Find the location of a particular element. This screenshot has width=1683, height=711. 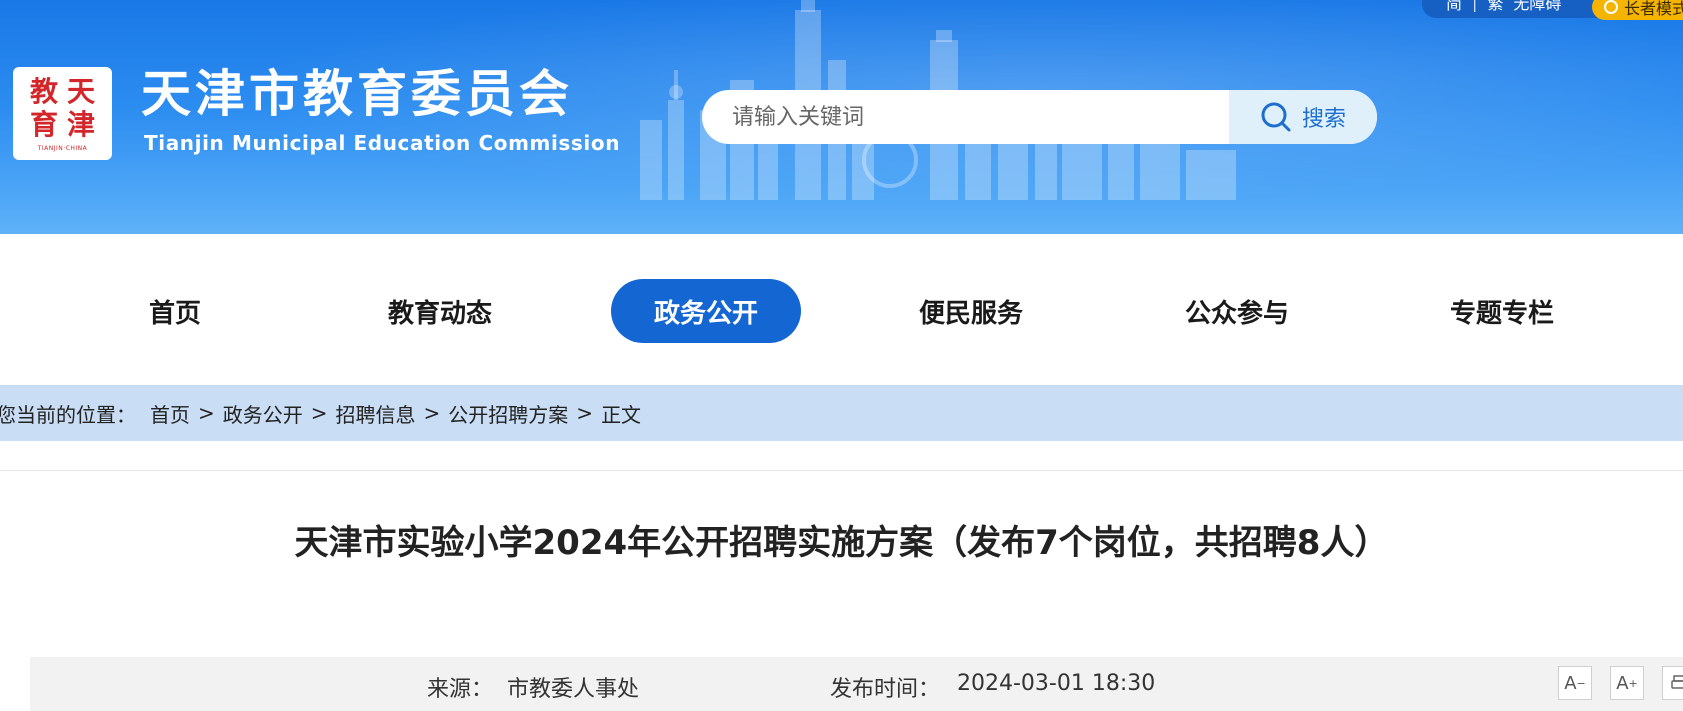

breadcrumb-link-government-affairs: 政务公开 is located at coordinates (263, 413).